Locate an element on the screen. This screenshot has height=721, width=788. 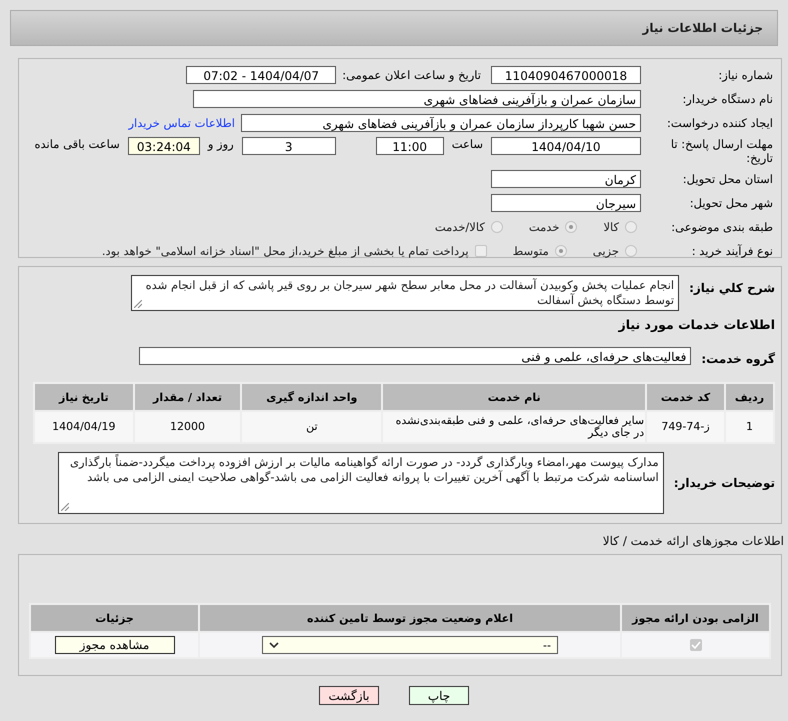
back-button: بازگشت is located at coordinates (349, 695).